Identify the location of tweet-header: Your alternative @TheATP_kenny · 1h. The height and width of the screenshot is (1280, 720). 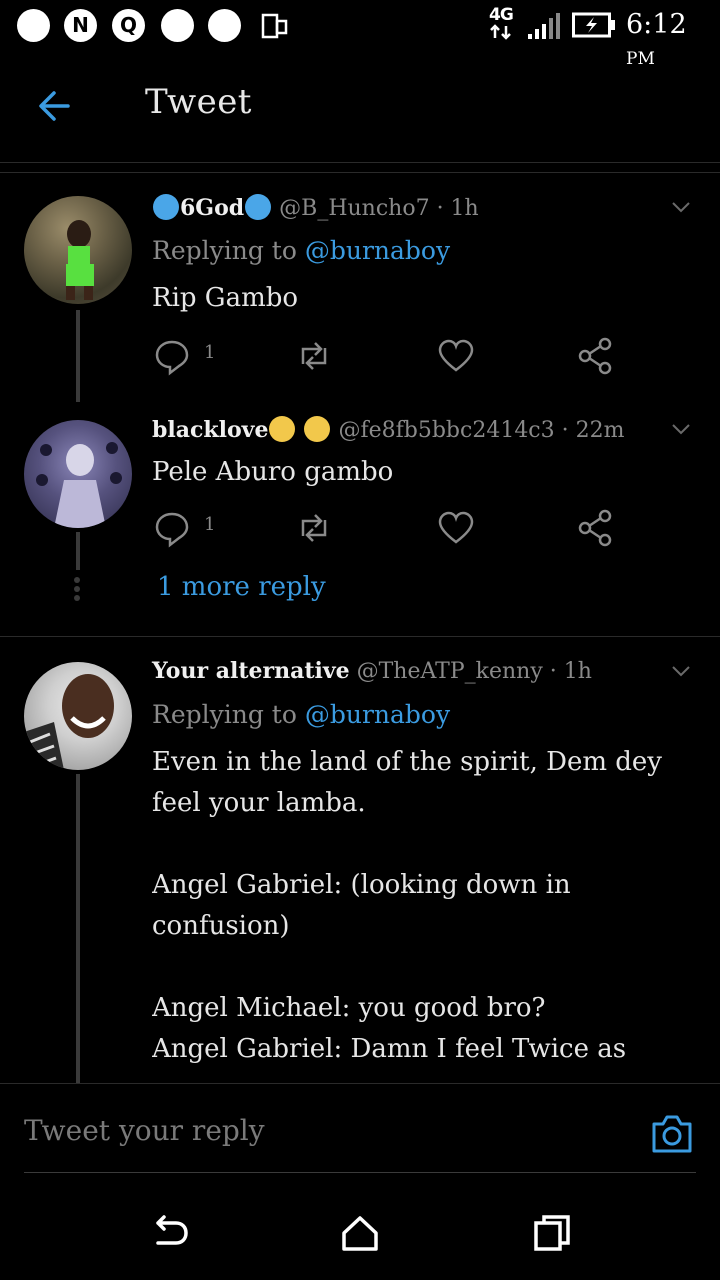
(372, 671).